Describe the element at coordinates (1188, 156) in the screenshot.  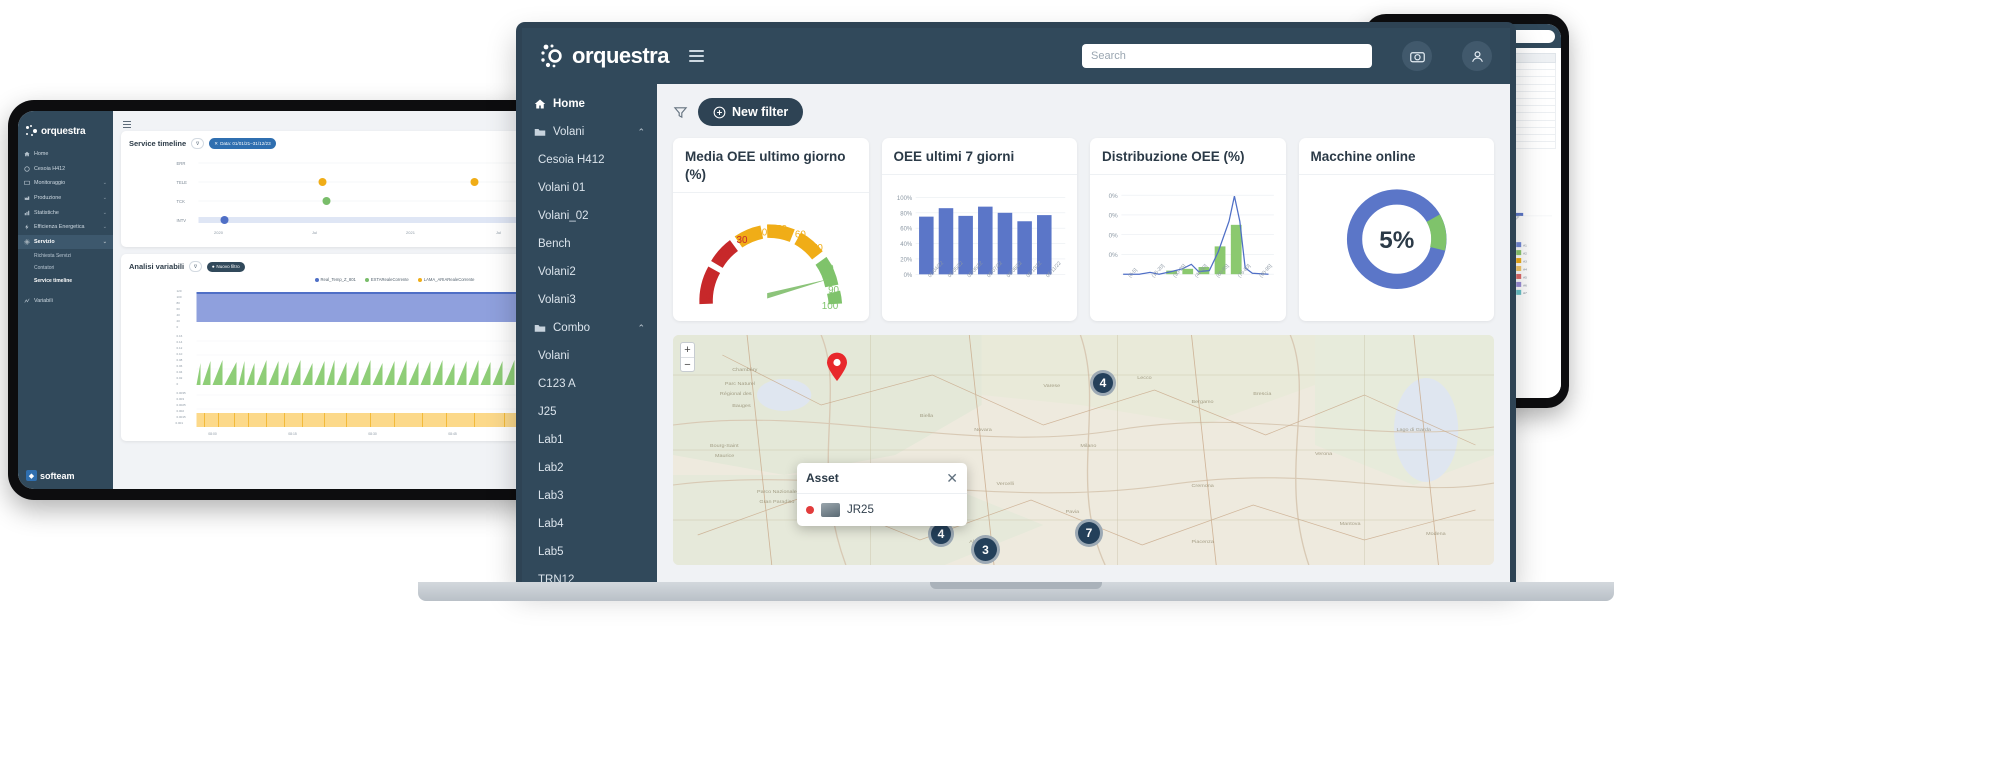
I see `kpi-header: Distribuzione OEE (%)` at that location.